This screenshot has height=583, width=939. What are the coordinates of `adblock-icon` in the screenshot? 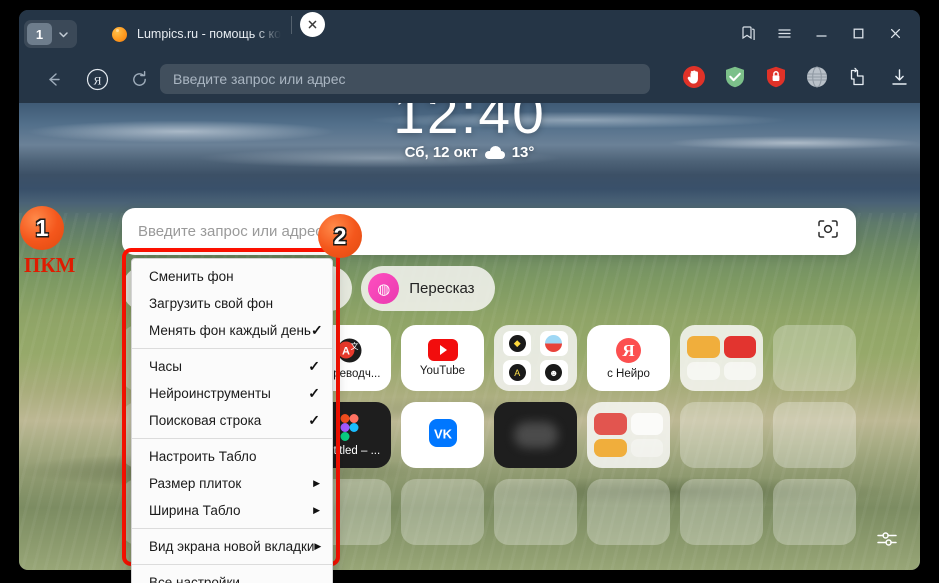 It's located at (694, 77).